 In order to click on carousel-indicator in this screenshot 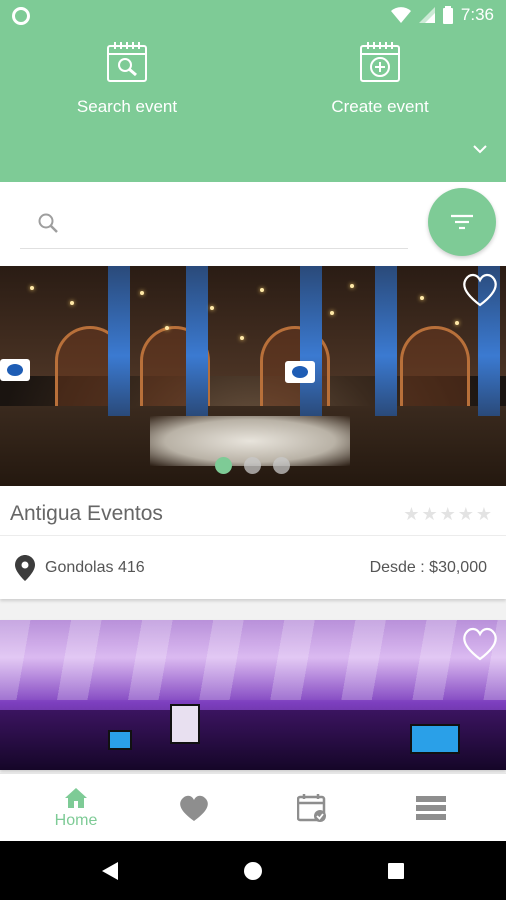, I will do `click(252, 465)`.